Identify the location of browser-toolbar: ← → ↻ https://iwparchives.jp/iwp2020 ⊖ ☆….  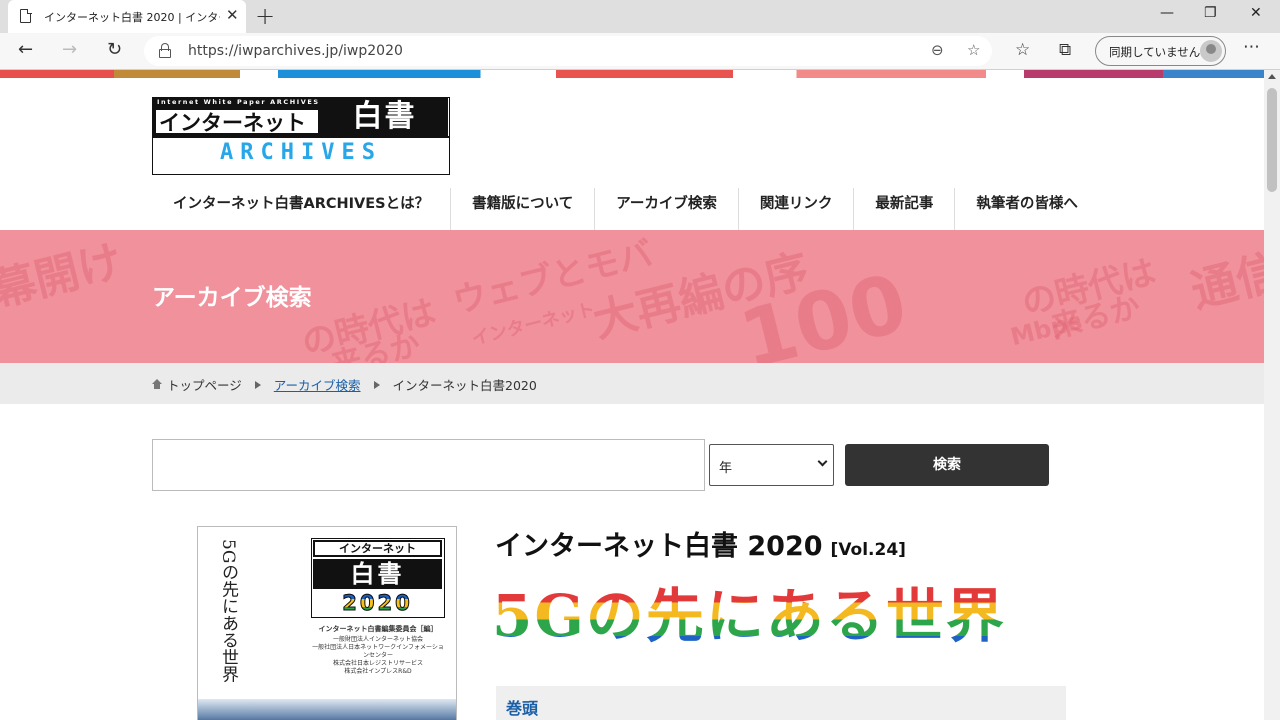
(640, 51).